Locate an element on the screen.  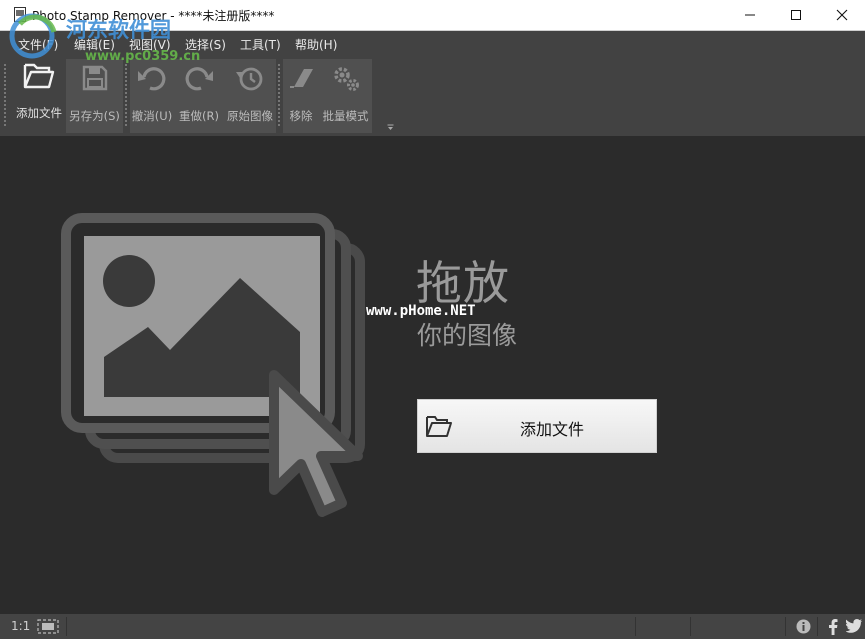
add-file-button: 添加文件 is located at coordinates (537, 426).